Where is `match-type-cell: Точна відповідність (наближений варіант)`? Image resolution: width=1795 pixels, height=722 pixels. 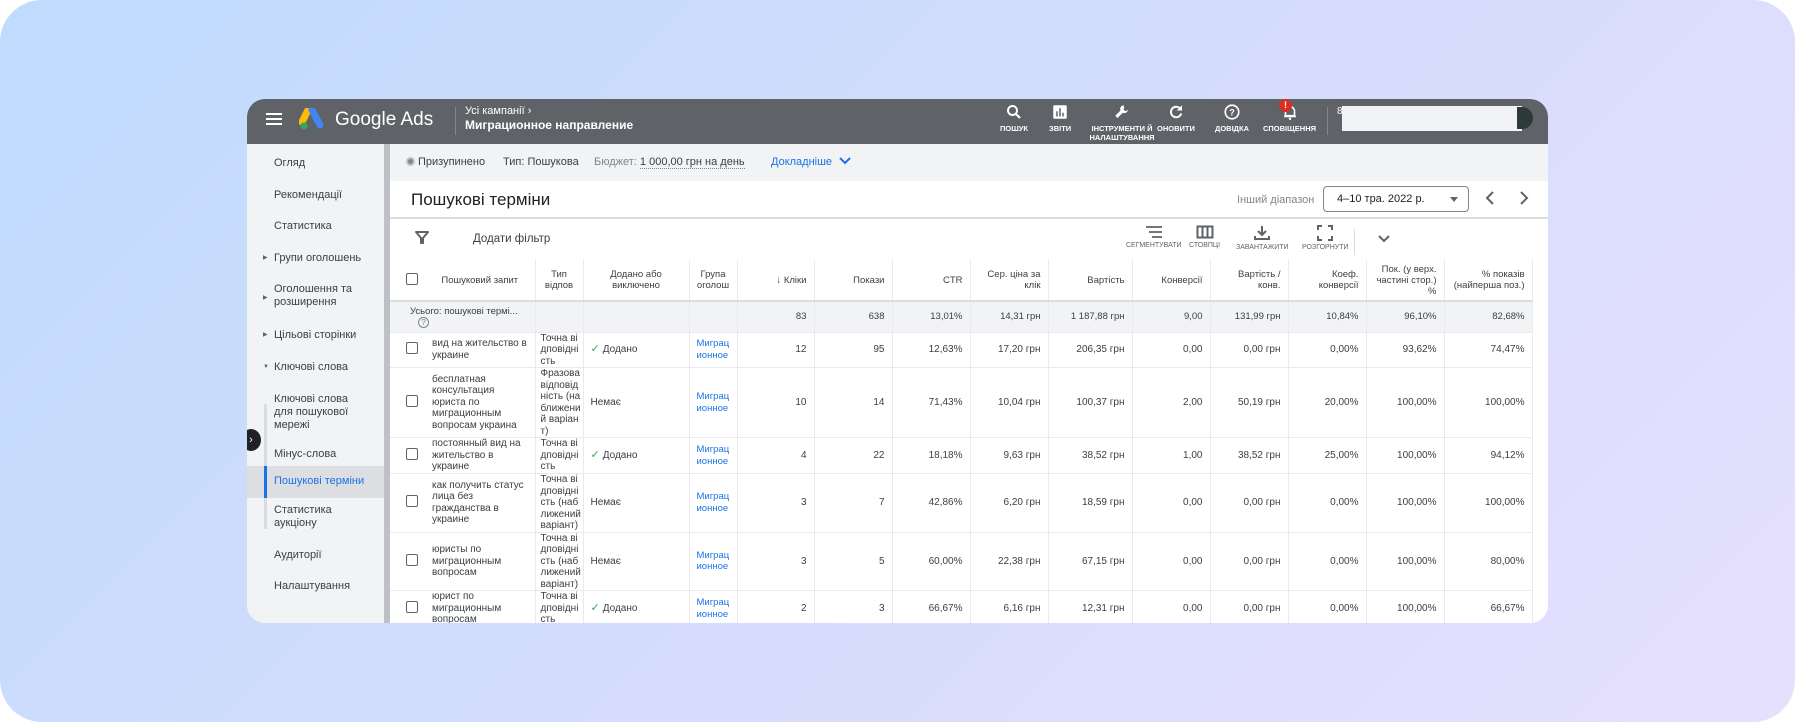
match-type-cell: Точна відповідність (наближений варіант) is located at coordinates (559, 503).